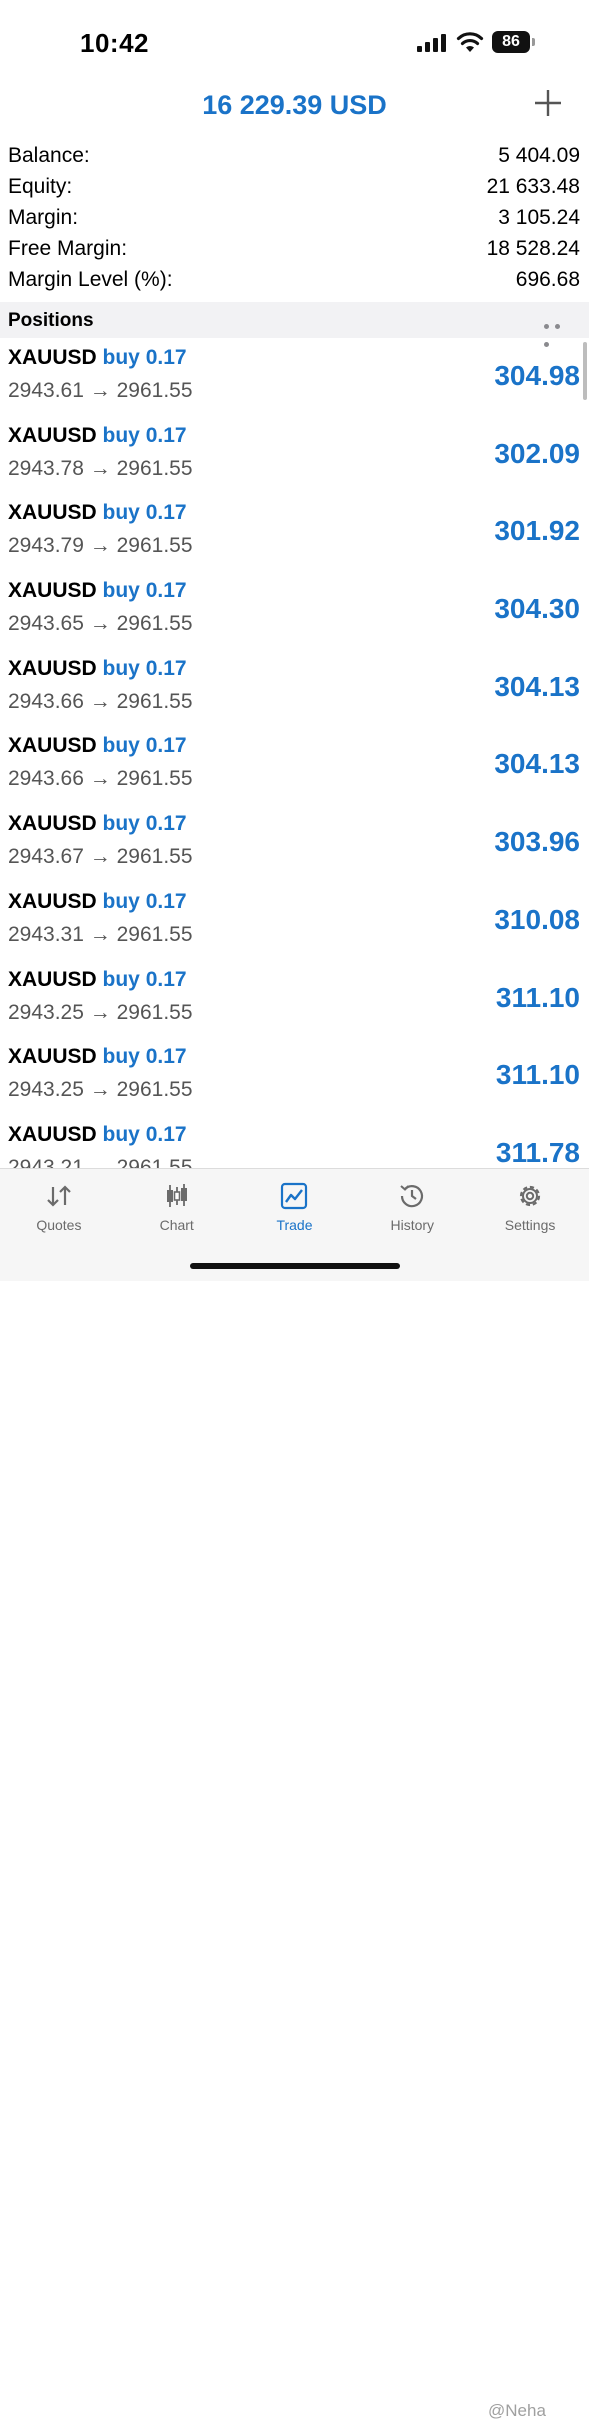  I want to click on tab-history: History, so click(412, 1209).